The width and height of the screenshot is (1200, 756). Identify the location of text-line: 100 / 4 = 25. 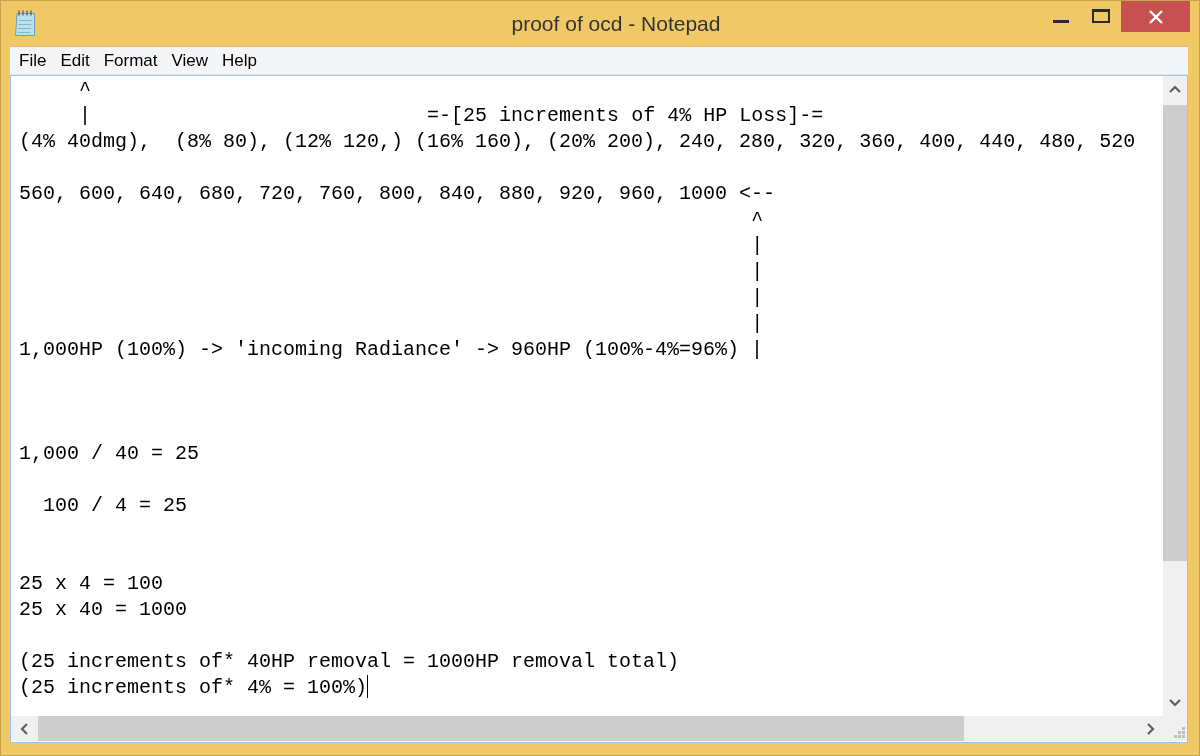
(115, 505).